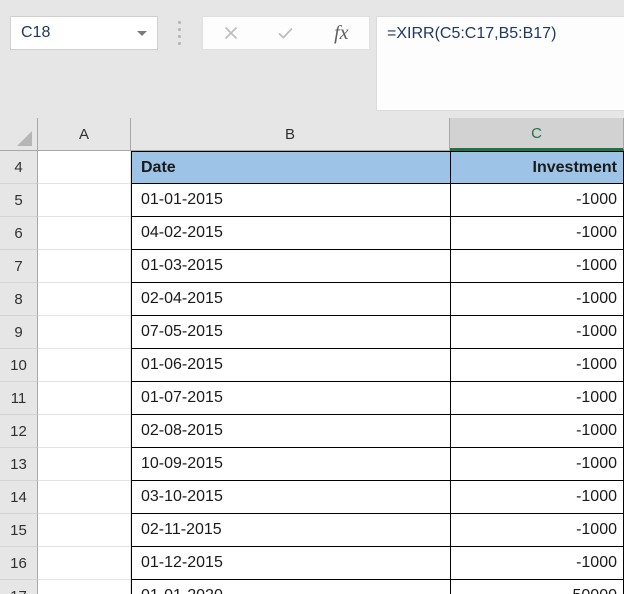 The height and width of the screenshot is (594, 624). Describe the element at coordinates (537, 431) in the screenshot. I see `cell-c12: -1000` at that location.